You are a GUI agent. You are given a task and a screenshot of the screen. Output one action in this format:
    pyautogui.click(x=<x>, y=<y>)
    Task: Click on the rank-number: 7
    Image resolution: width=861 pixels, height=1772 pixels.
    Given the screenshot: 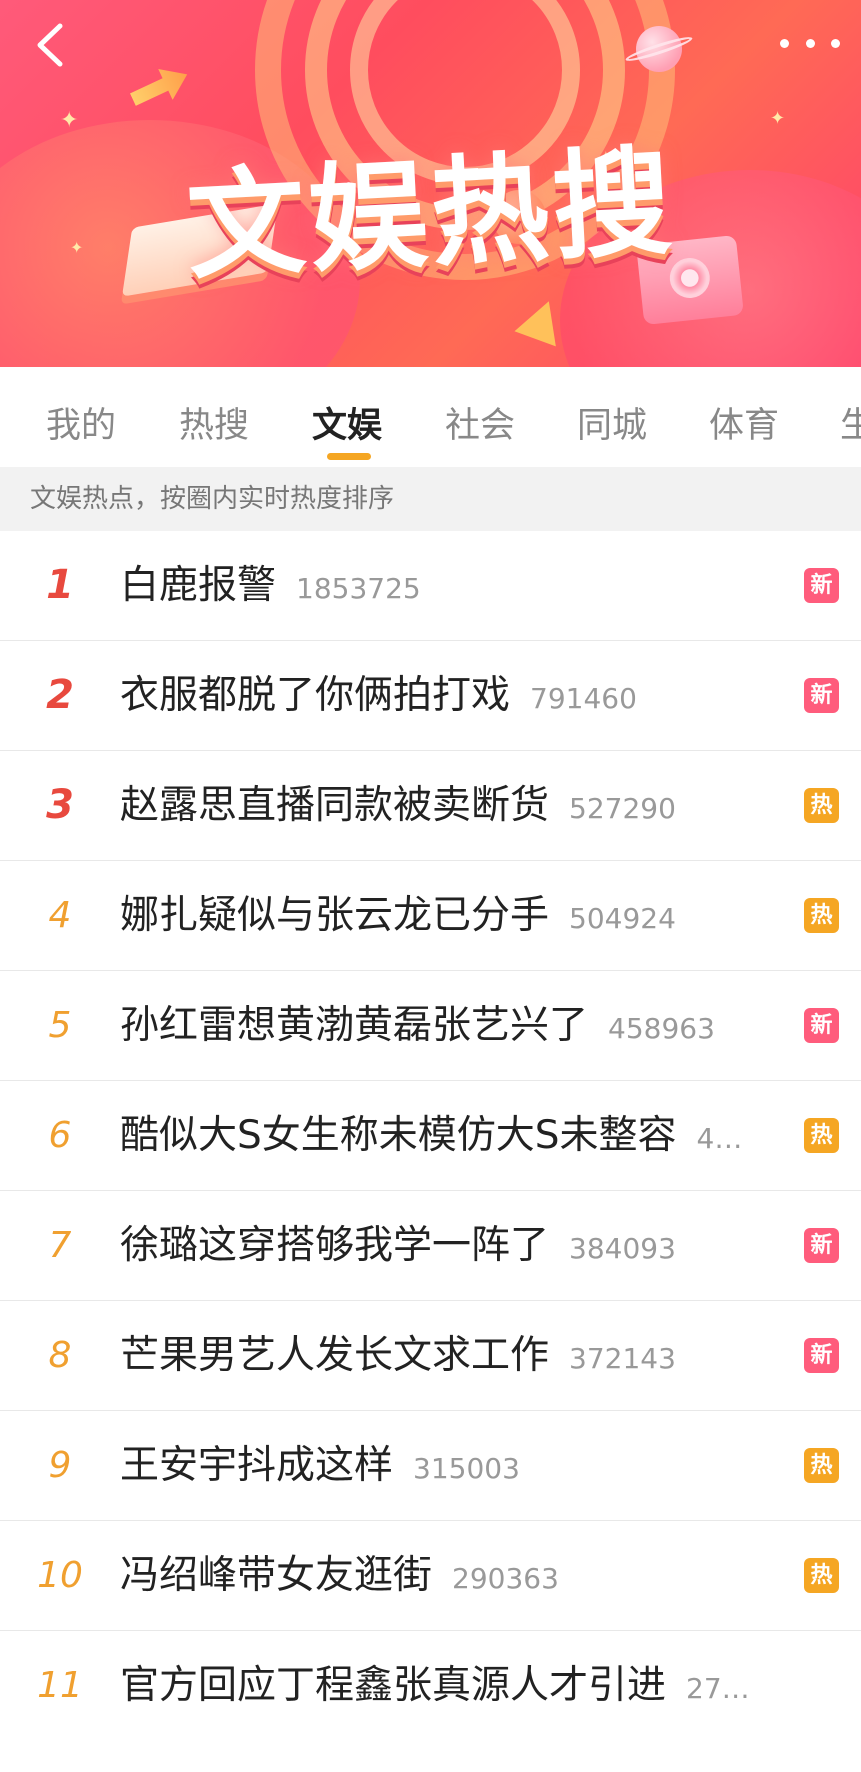 What is the action you would take?
    pyautogui.click(x=60, y=1245)
    